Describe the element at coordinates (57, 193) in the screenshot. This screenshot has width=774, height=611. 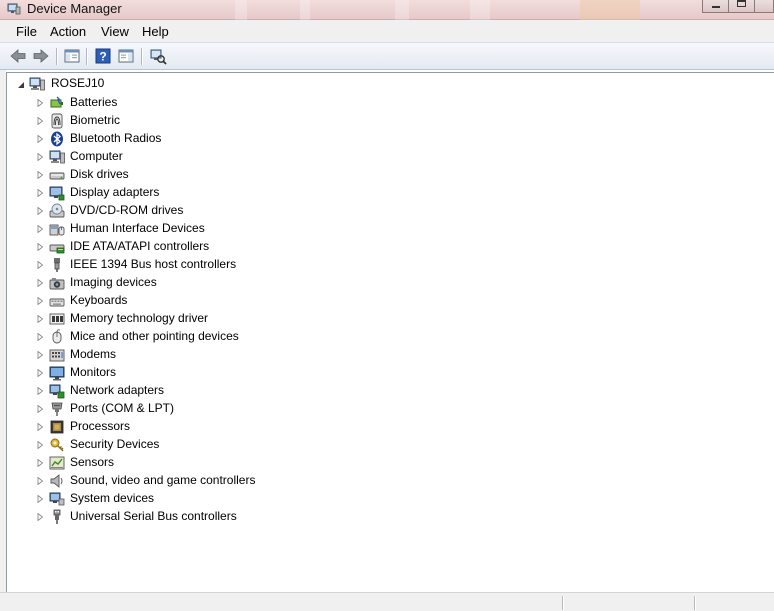
I see `display-adapter-icon` at that location.